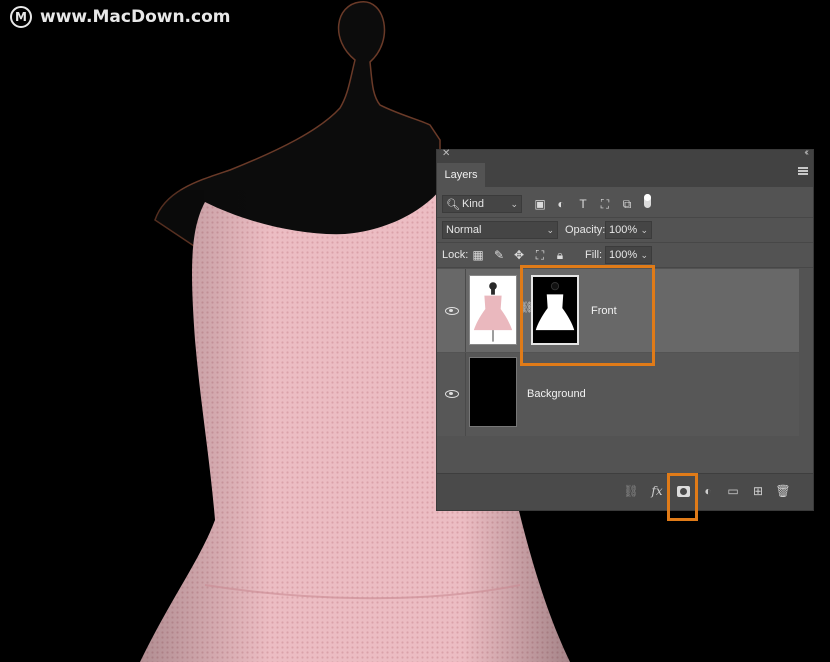 Image resolution: width=830 pixels, height=662 pixels. What do you see at coordinates (625, 174) in the screenshot?
I see `panel-tab-row: Layers` at bounding box center [625, 174].